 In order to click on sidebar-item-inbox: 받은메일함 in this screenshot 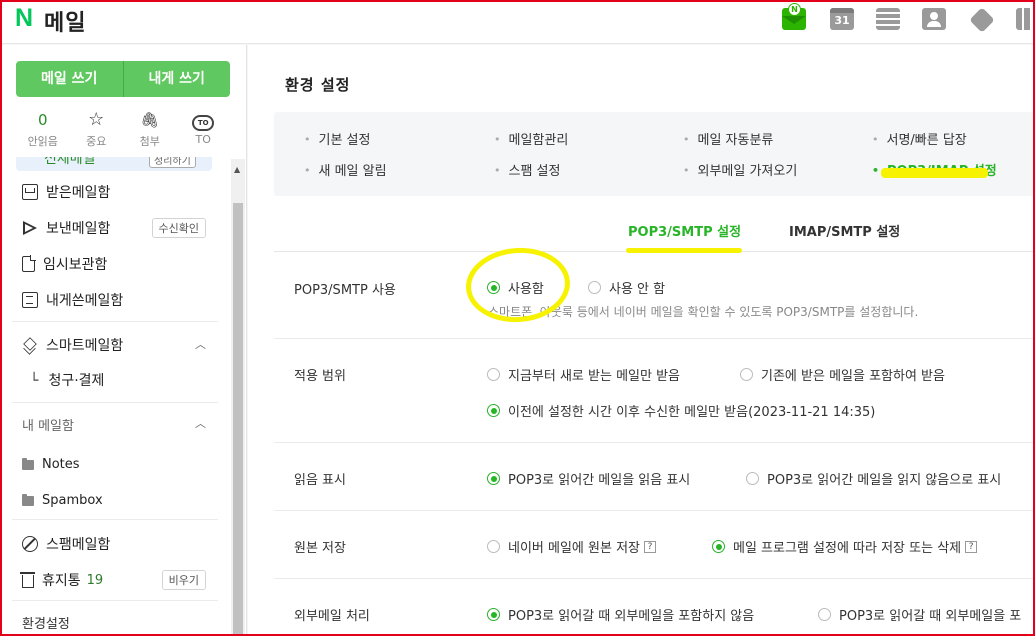, I will do `click(116, 192)`.